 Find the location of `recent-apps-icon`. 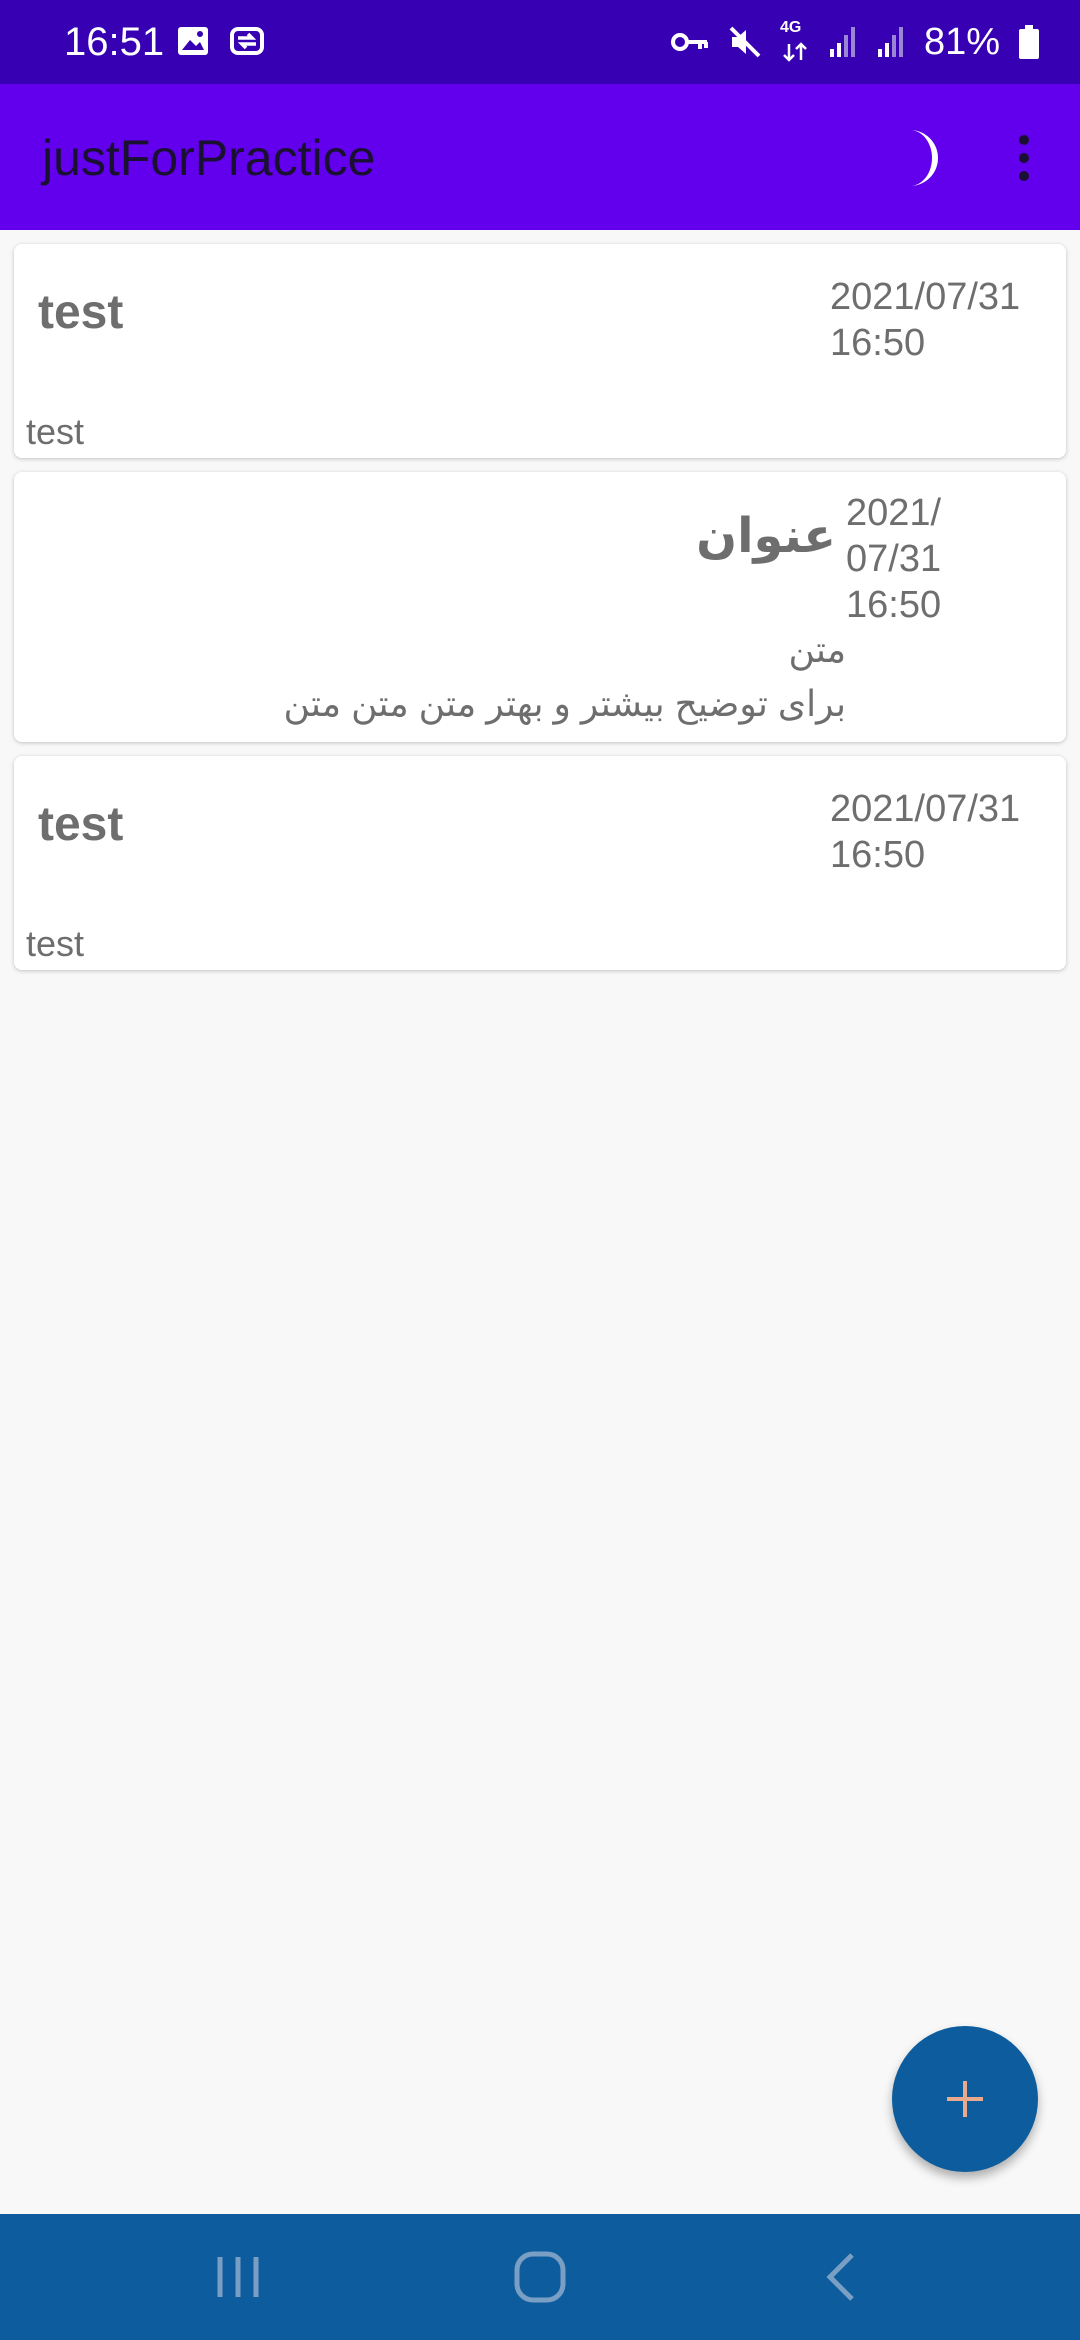

recent-apps-icon is located at coordinates (238, 2284).